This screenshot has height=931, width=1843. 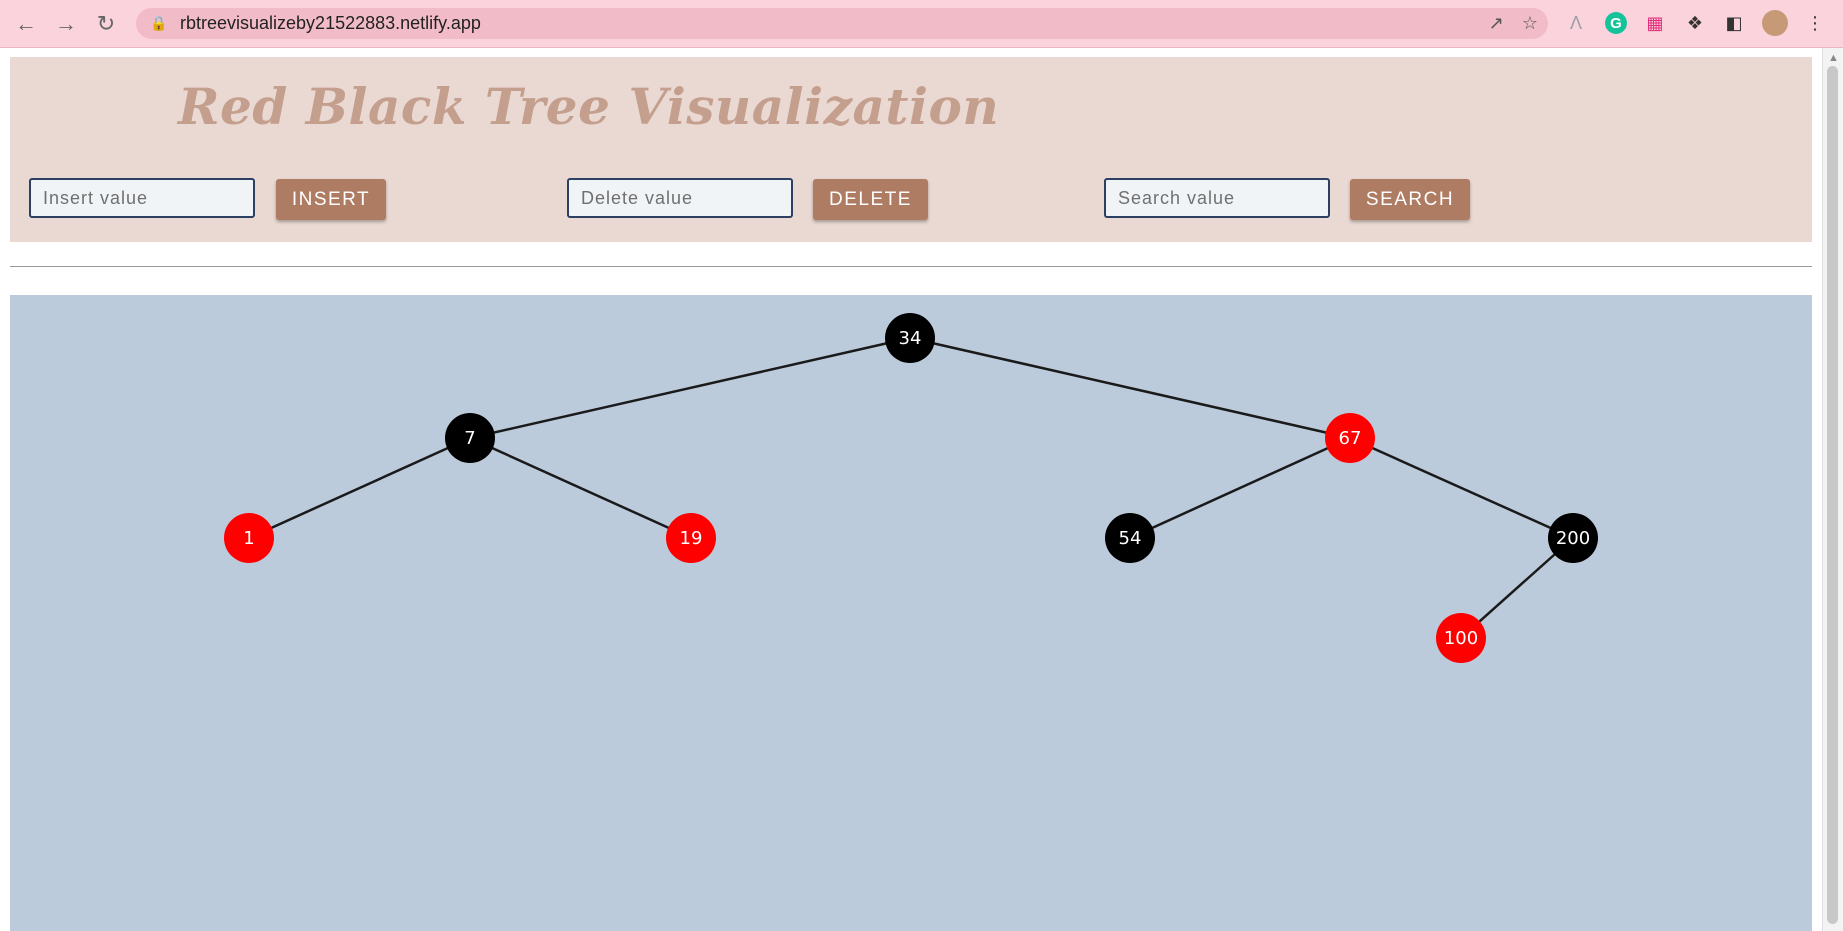 I want to click on tree-node-label-200: 200, so click(x=1573, y=538).